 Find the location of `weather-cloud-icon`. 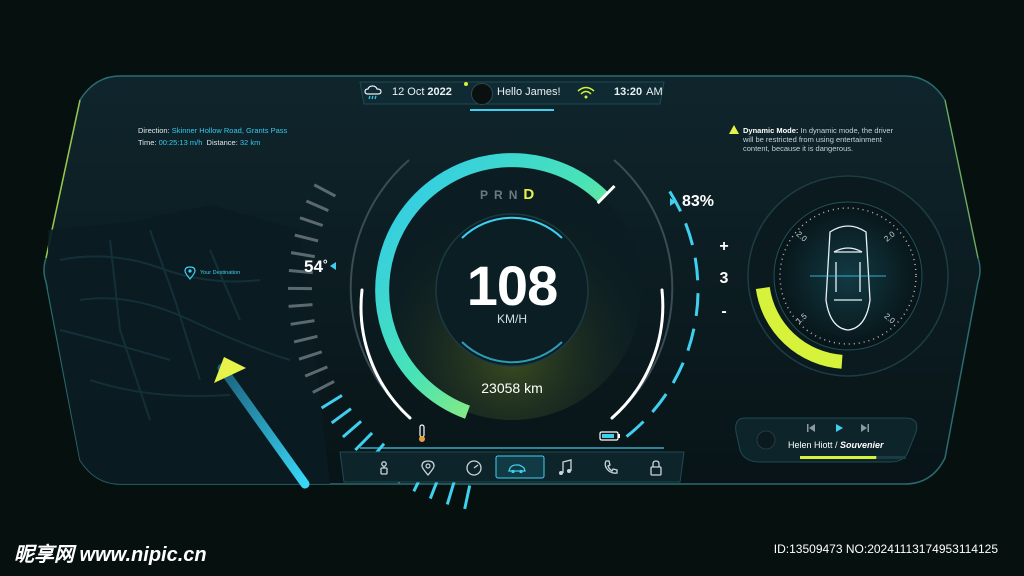

weather-cloud-icon is located at coordinates (373, 93).